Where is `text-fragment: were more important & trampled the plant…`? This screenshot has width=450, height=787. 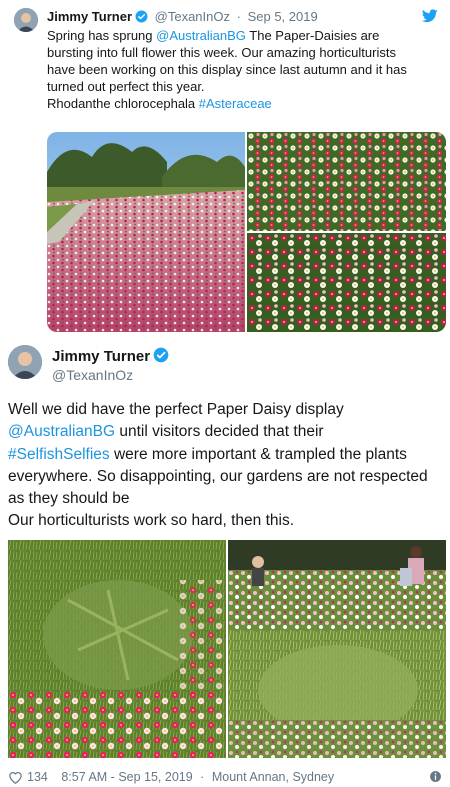 text-fragment: were more important & trampled the plant… is located at coordinates (258, 454).